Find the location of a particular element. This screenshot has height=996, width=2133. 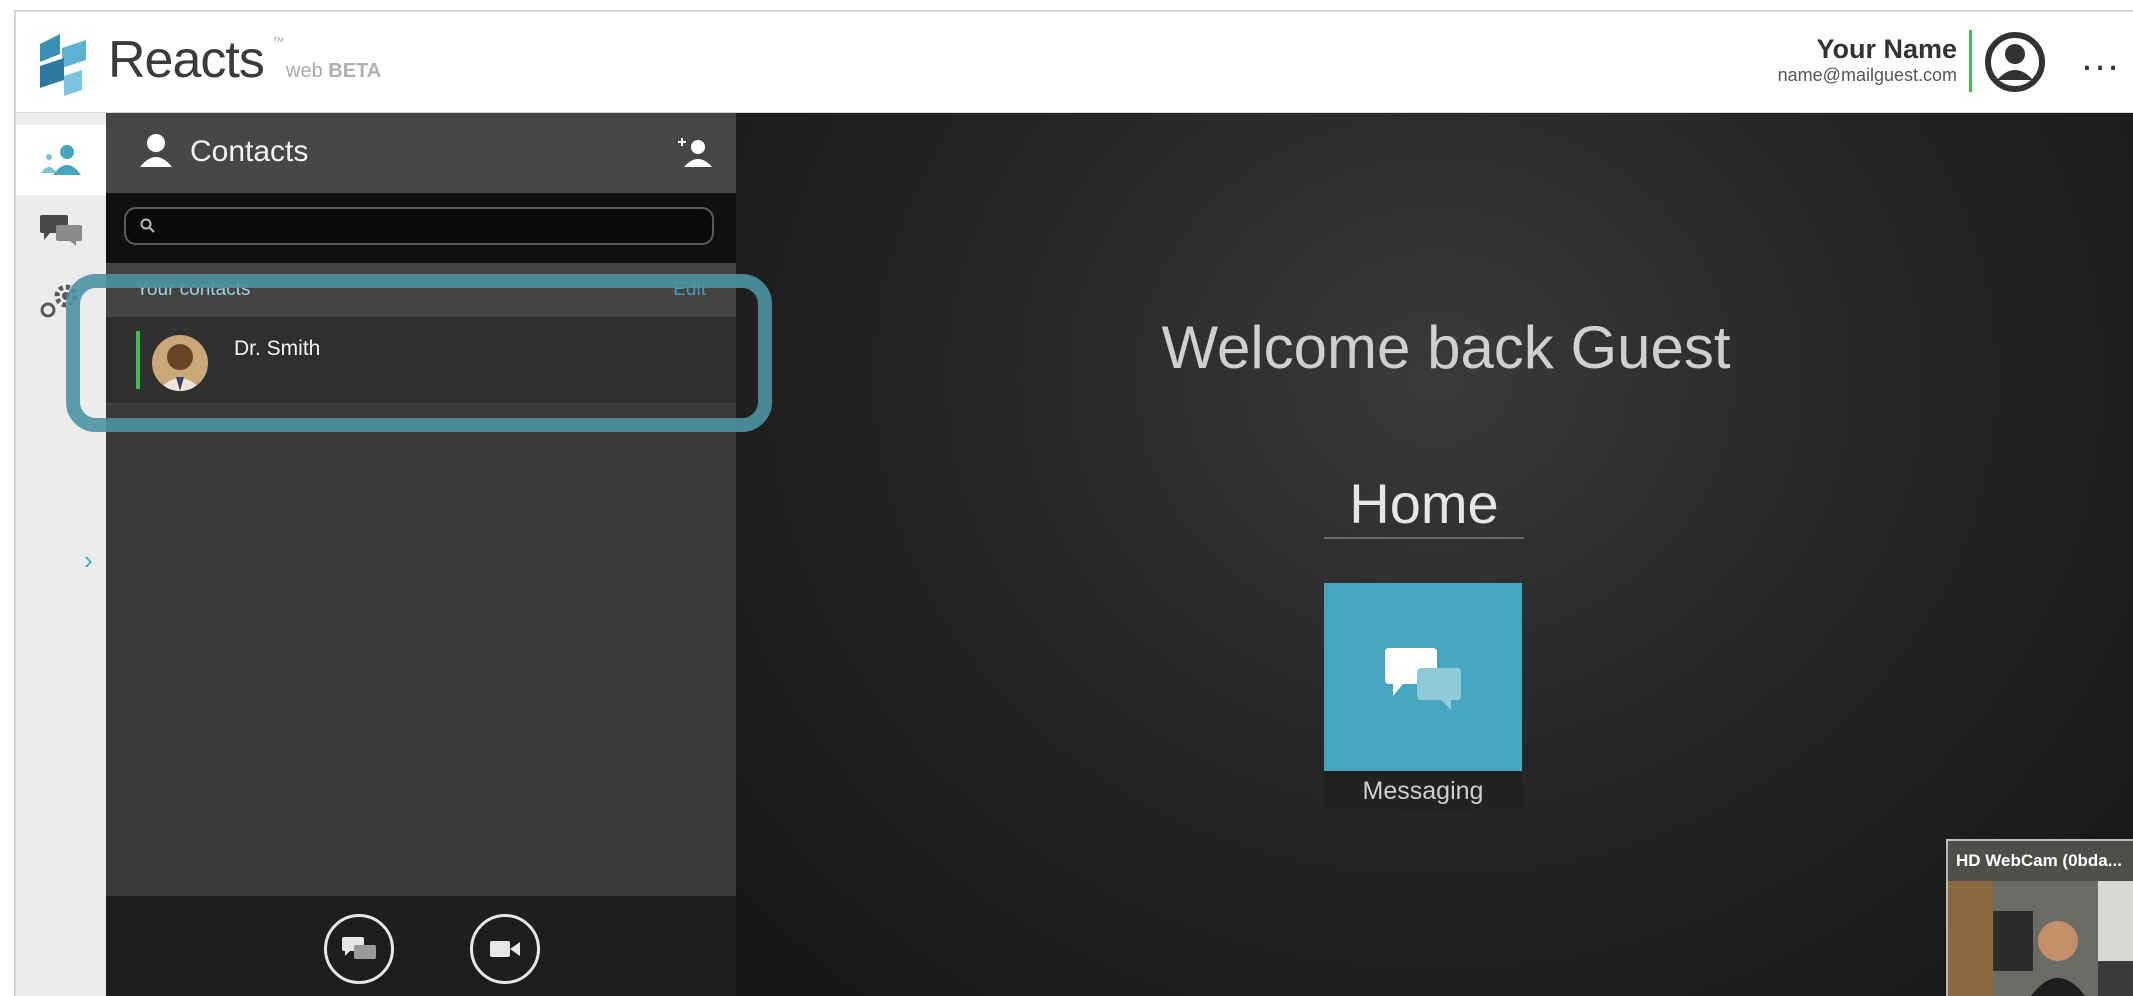

contacts-icon is located at coordinates (61, 160).